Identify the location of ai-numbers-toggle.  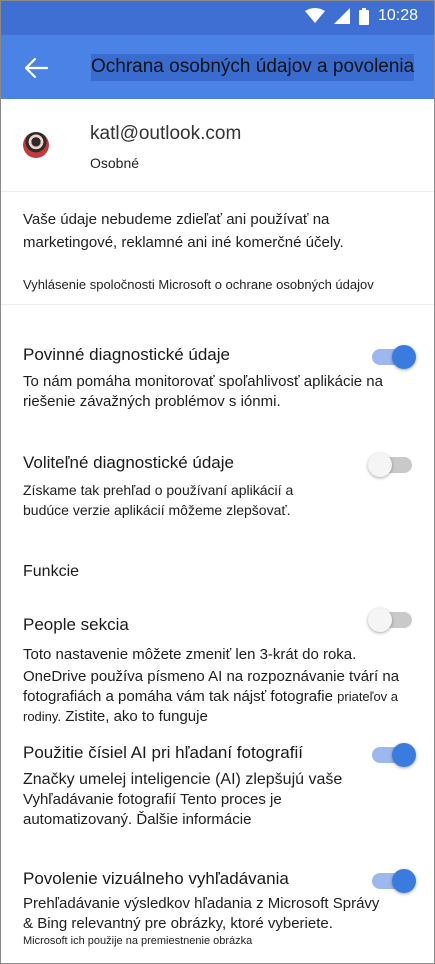
(394, 755).